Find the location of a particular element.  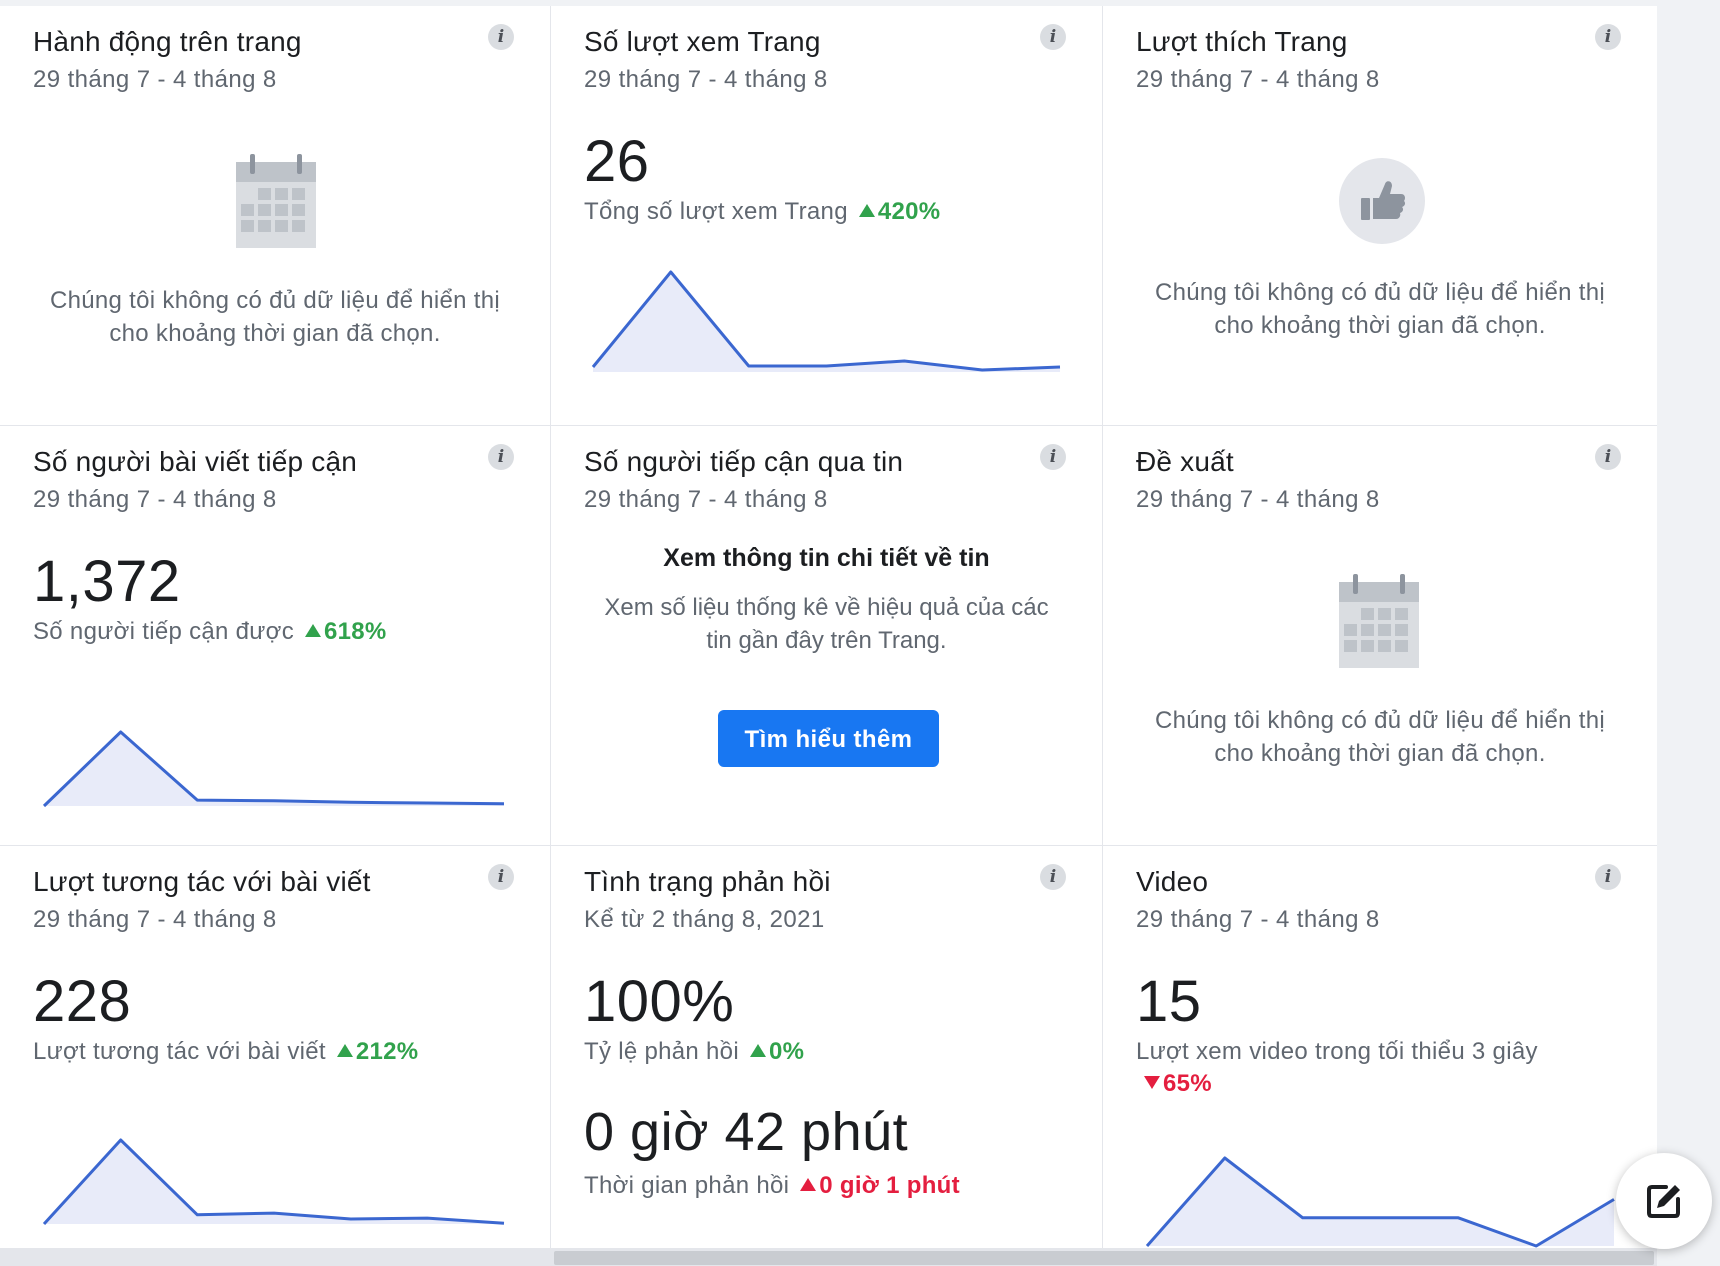

card-title: Tình trạng phản hồi is located at coordinates (707, 881).